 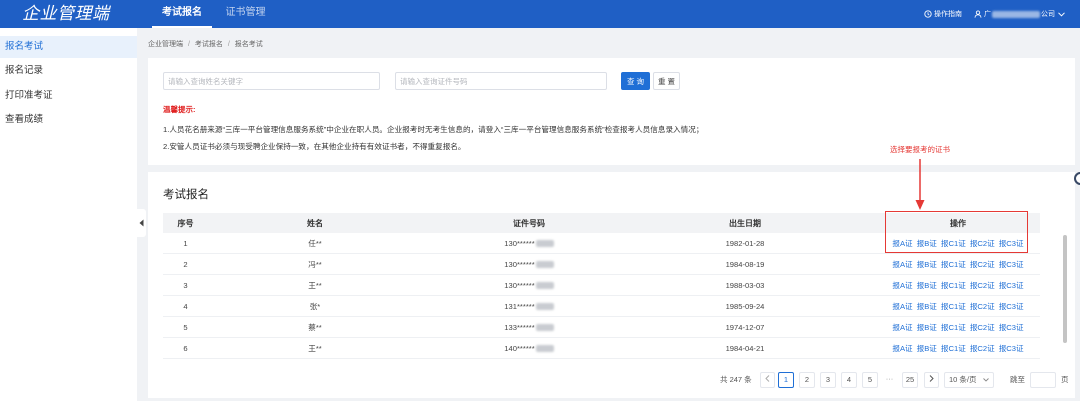 What do you see at coordinates (635, 81) in the screenshot?
I see `query-button: 查询` at bounding box center [635, 81].